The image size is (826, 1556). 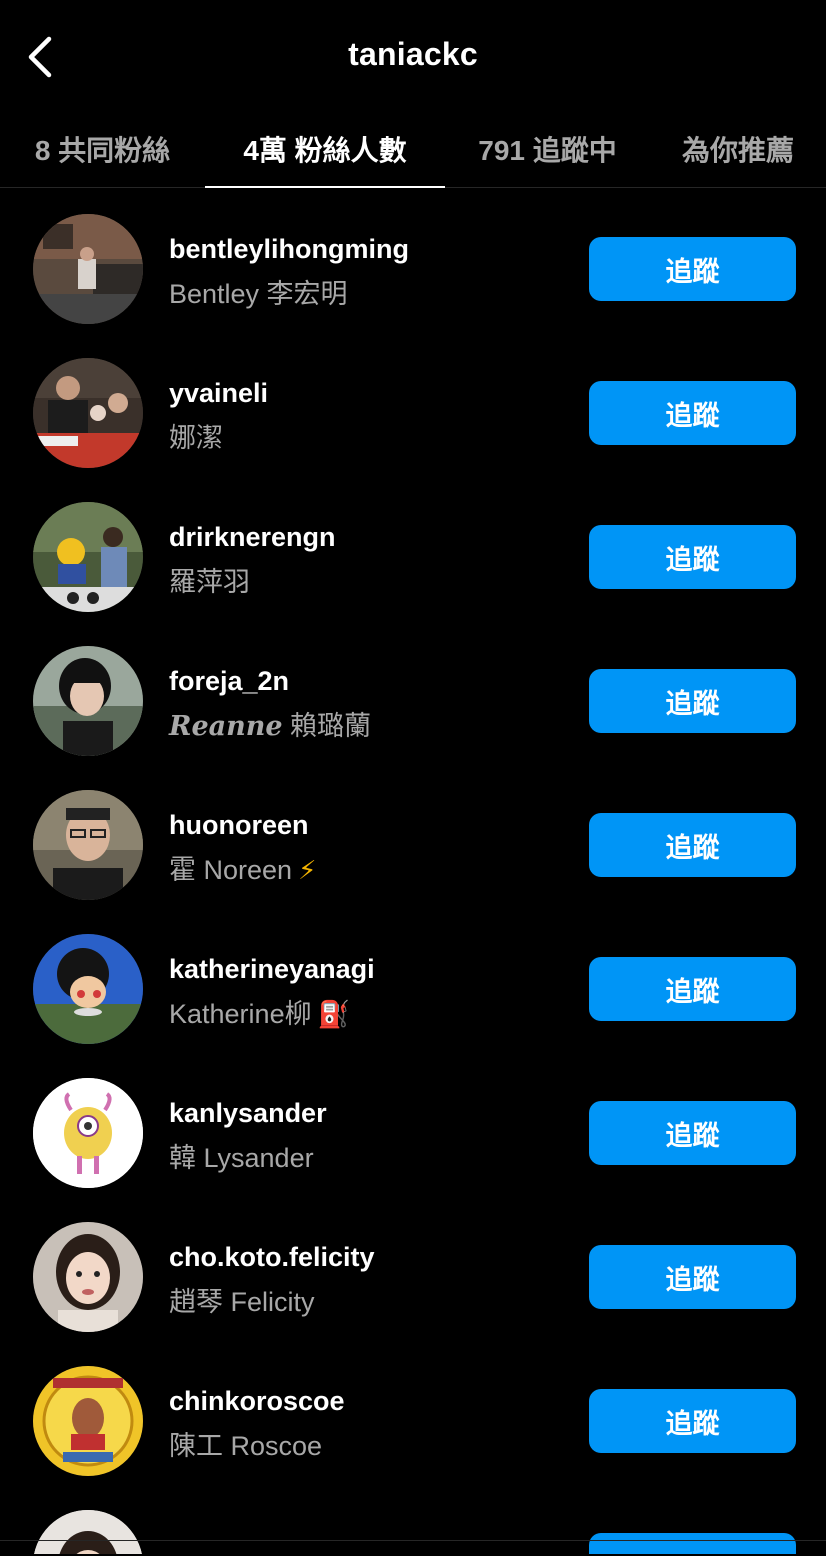 I want to click on header: taniackc, so click(x=413, y=55).